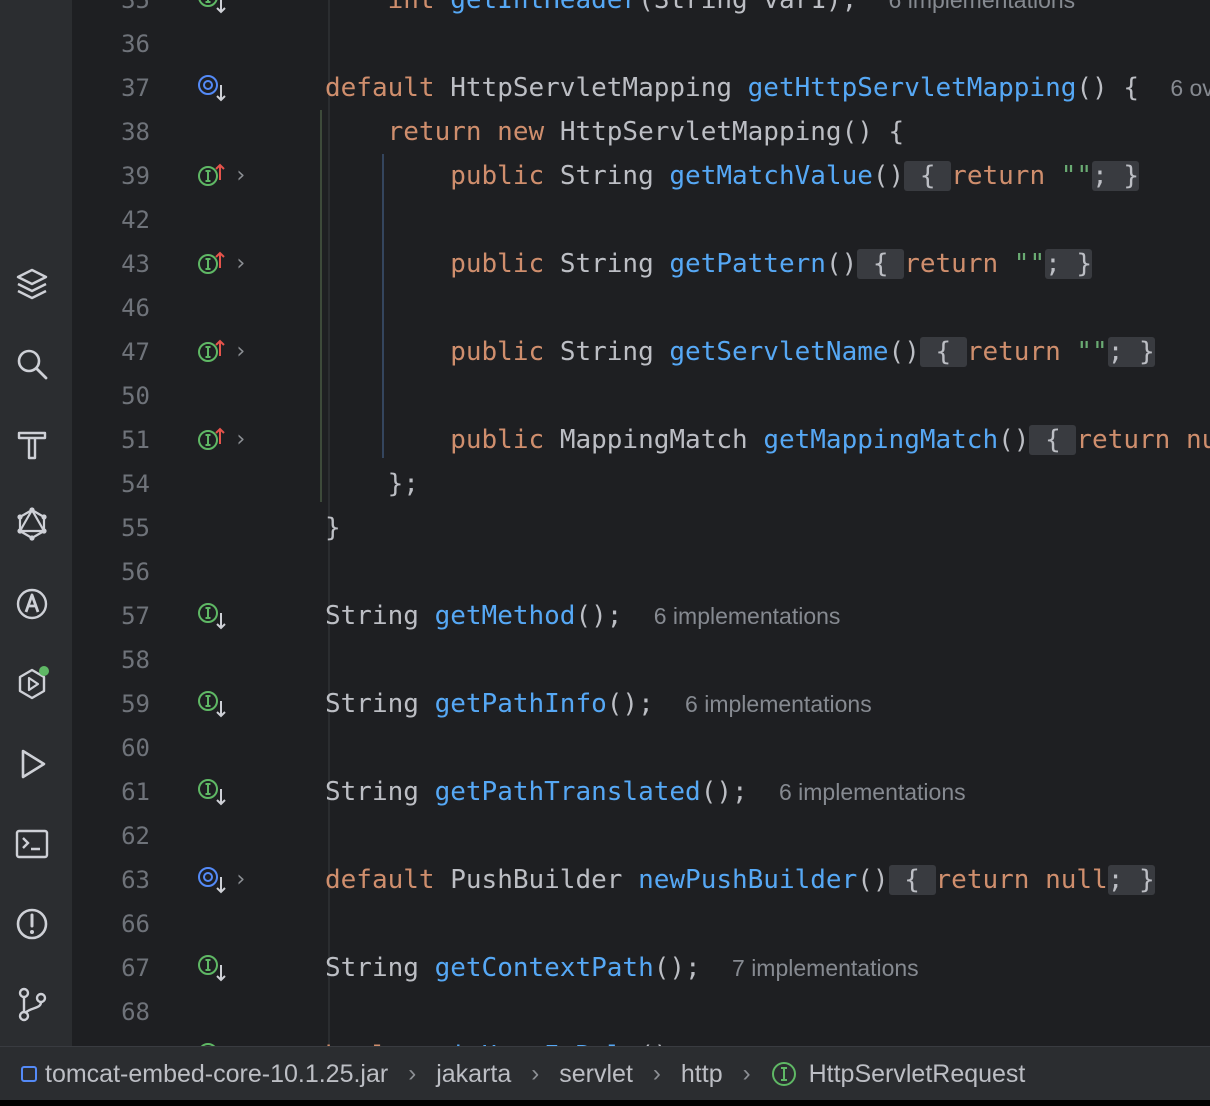 The width and height of the screenshot is (1210, 1106). Describe the element at coordinates (442, 132) in the screenshot. I see `code-token: return new` at that location.